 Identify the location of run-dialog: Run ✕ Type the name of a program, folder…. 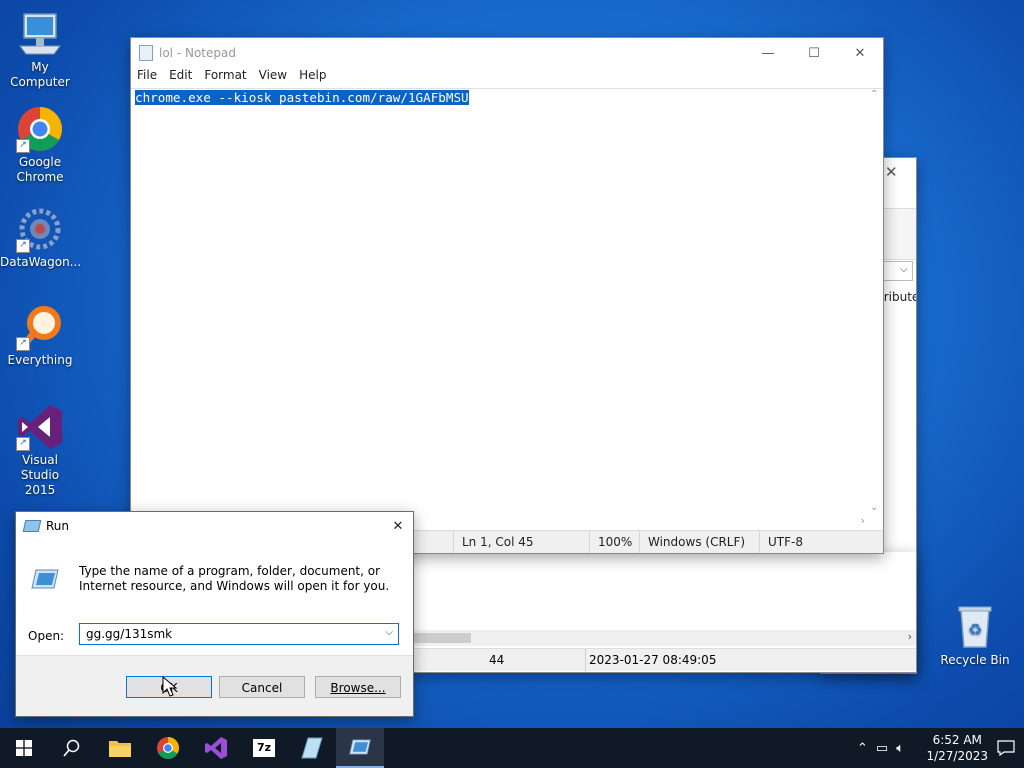
(214, 614).